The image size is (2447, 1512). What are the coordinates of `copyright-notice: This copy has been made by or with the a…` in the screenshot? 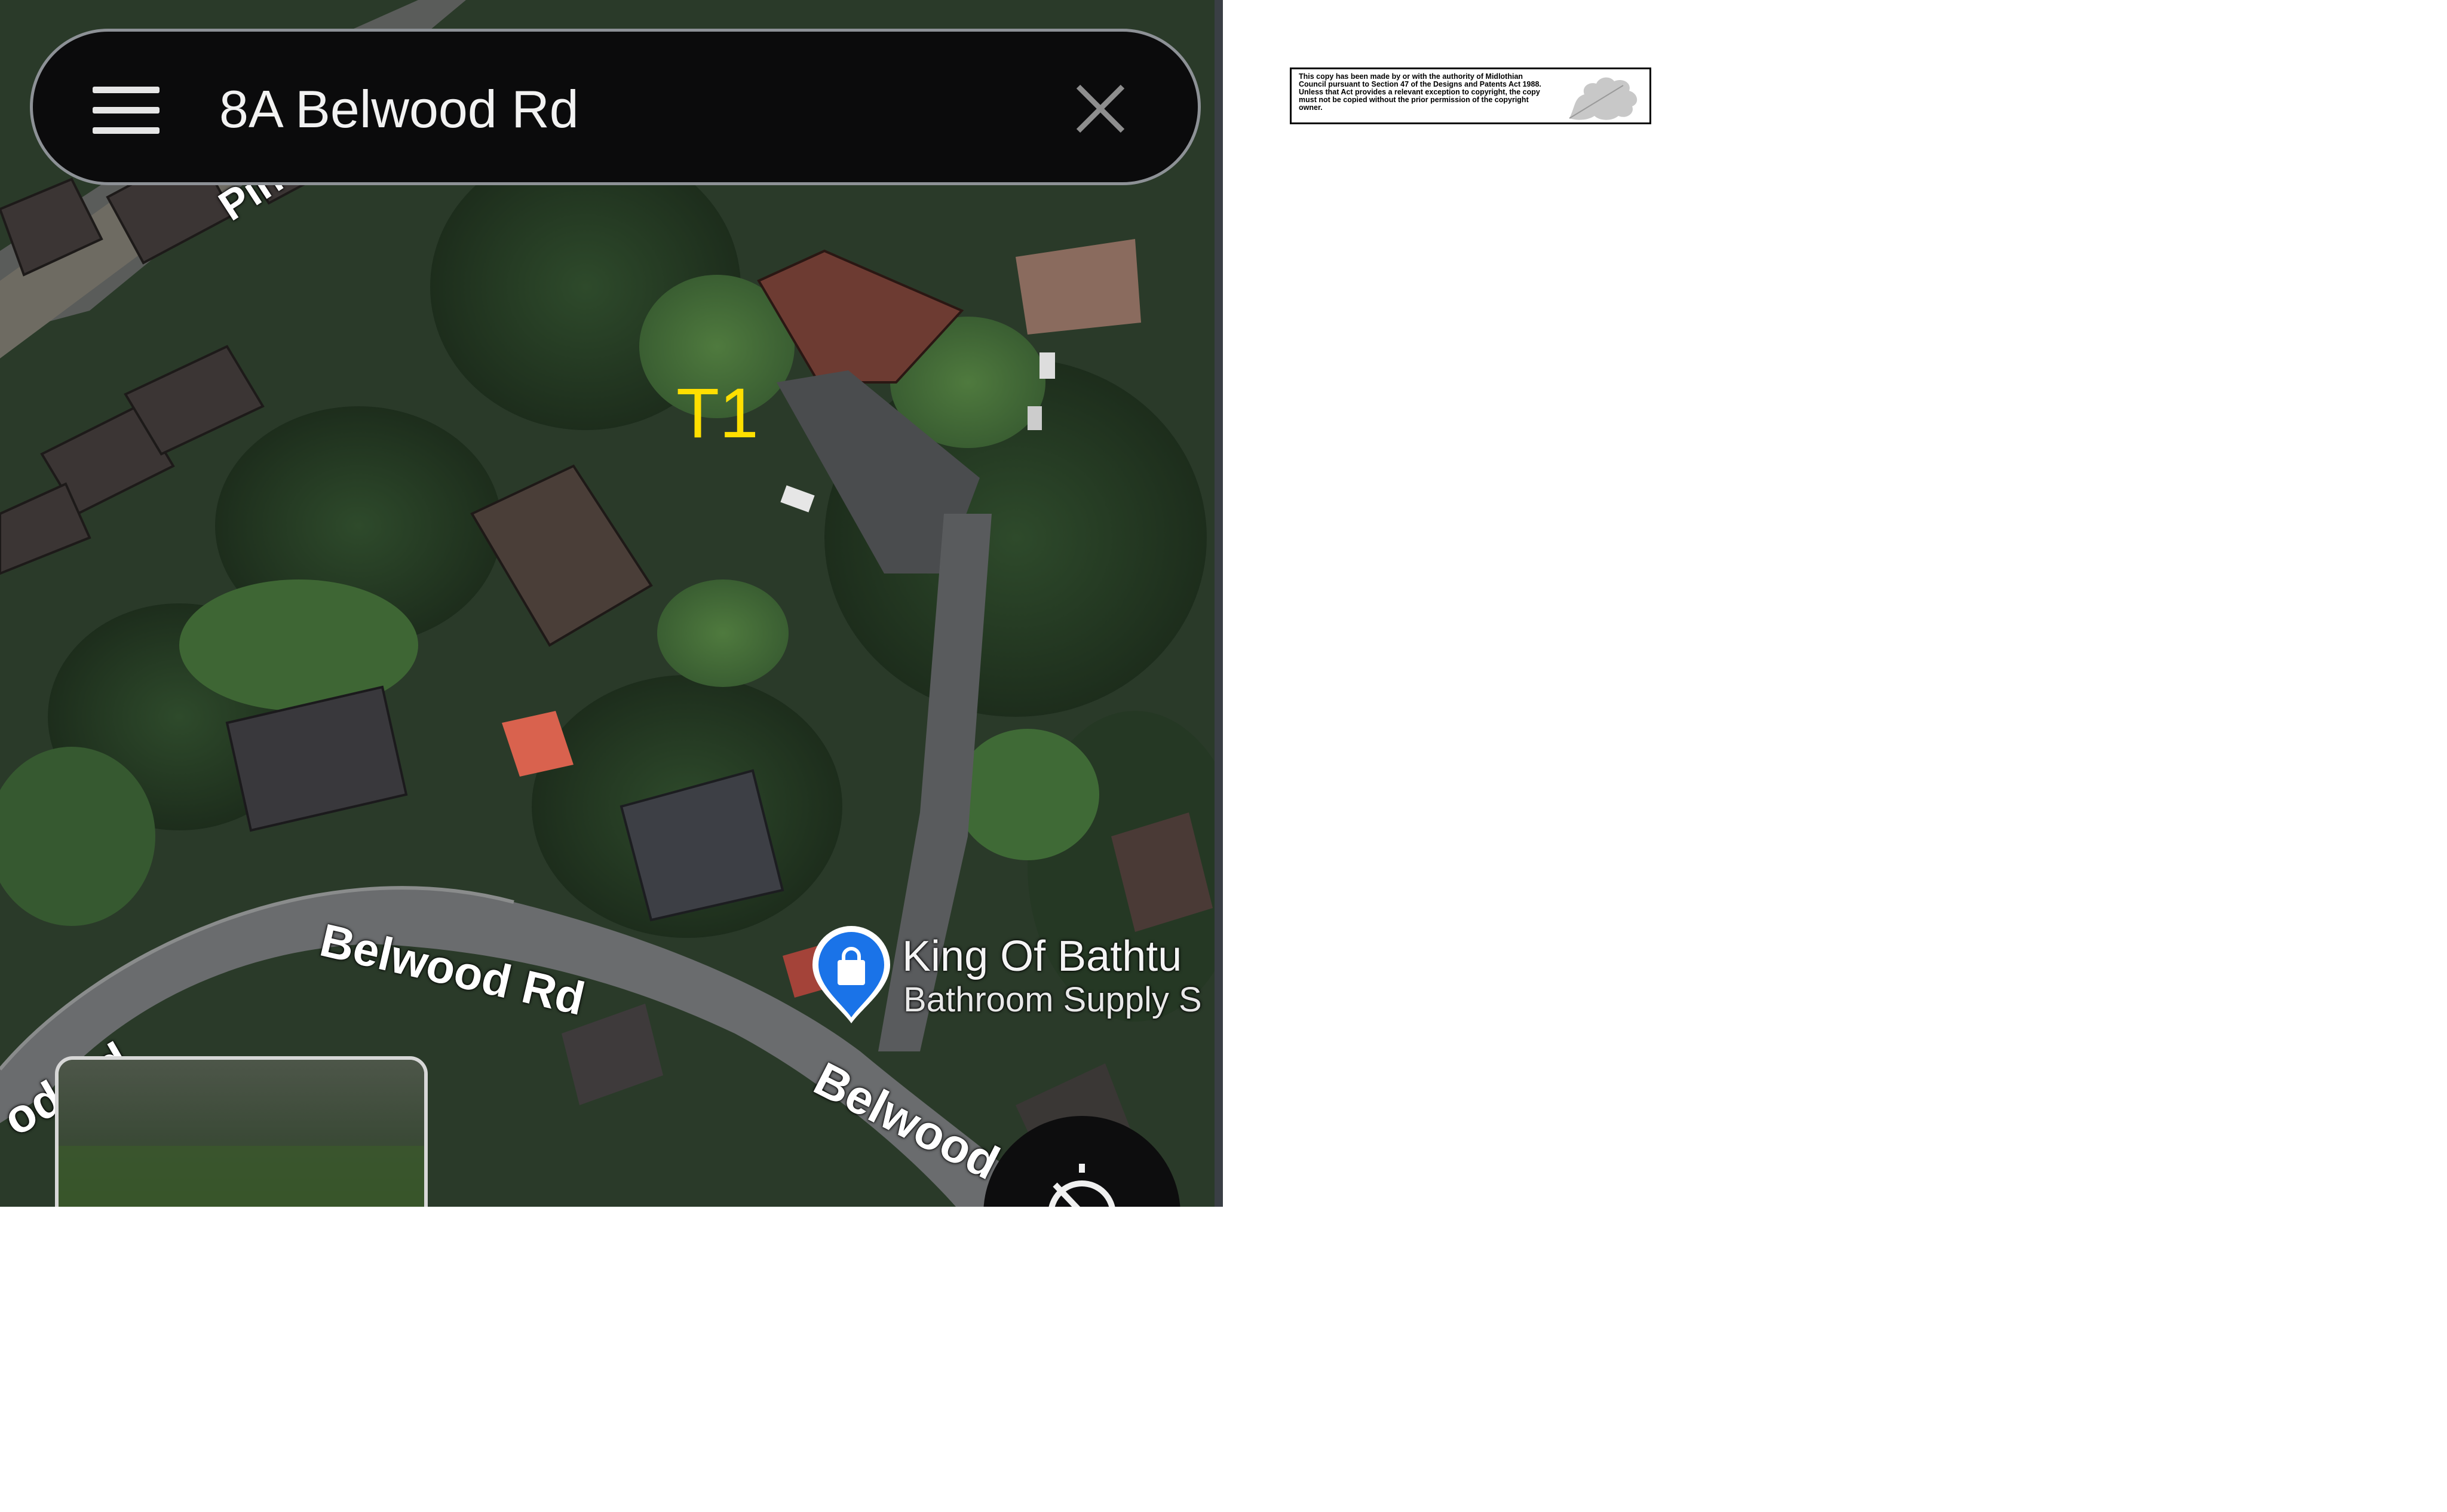 It's located at (1470, 96).